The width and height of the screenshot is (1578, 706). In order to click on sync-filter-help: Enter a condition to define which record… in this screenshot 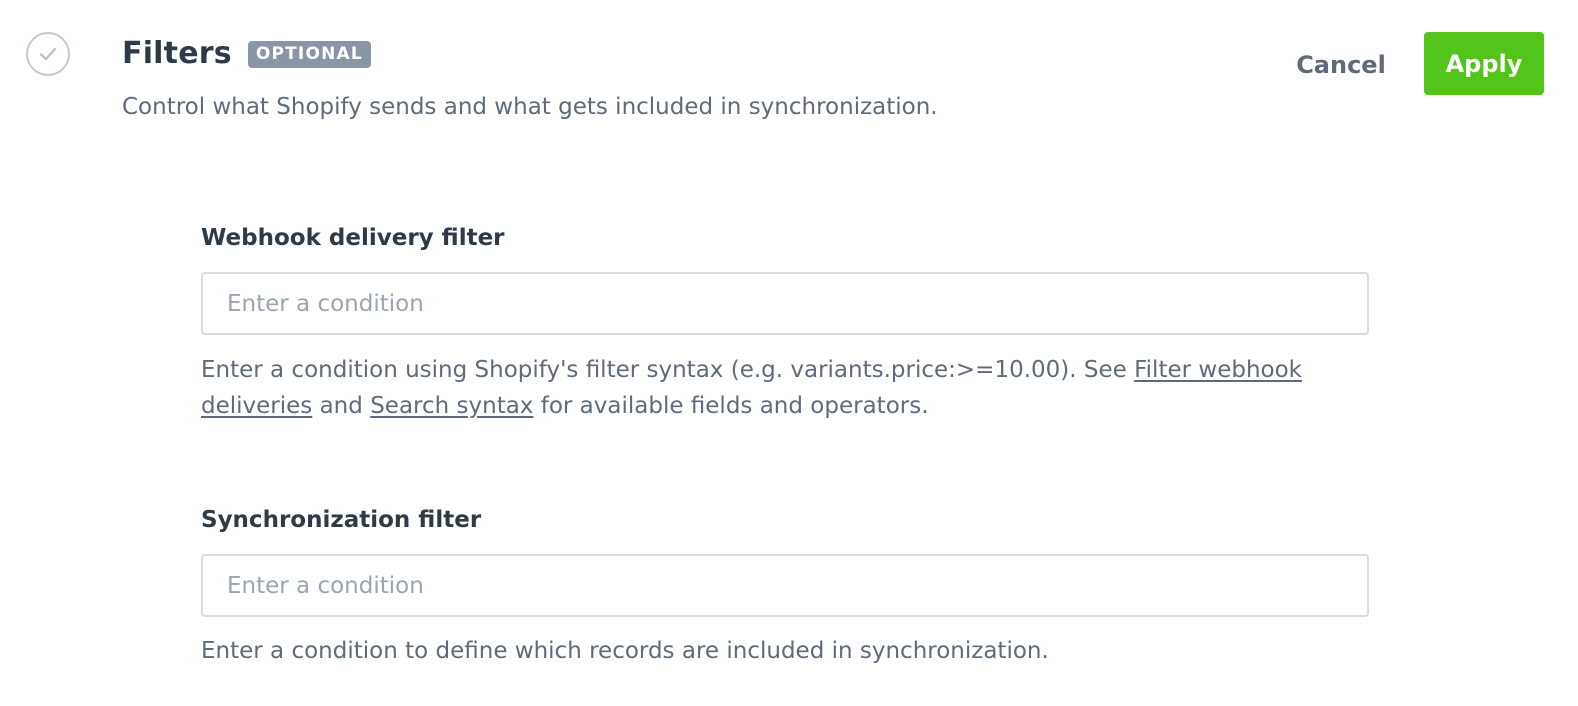, I will do `click(625, 651)`.